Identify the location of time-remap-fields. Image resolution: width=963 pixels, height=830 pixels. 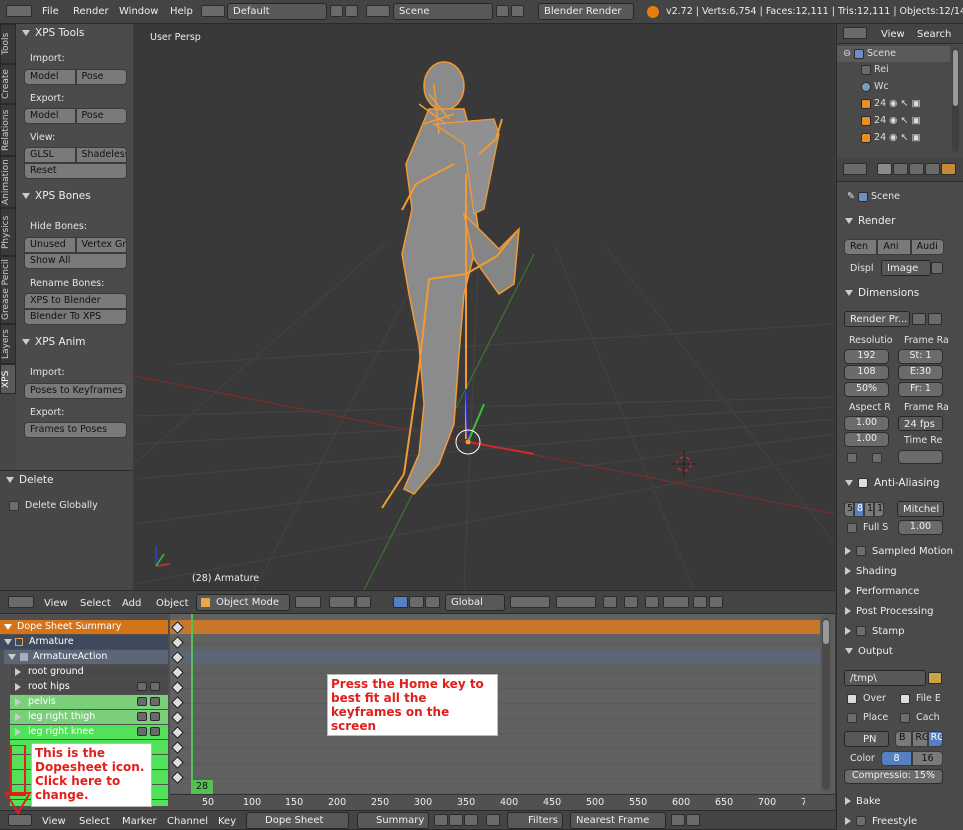
(920, 457).